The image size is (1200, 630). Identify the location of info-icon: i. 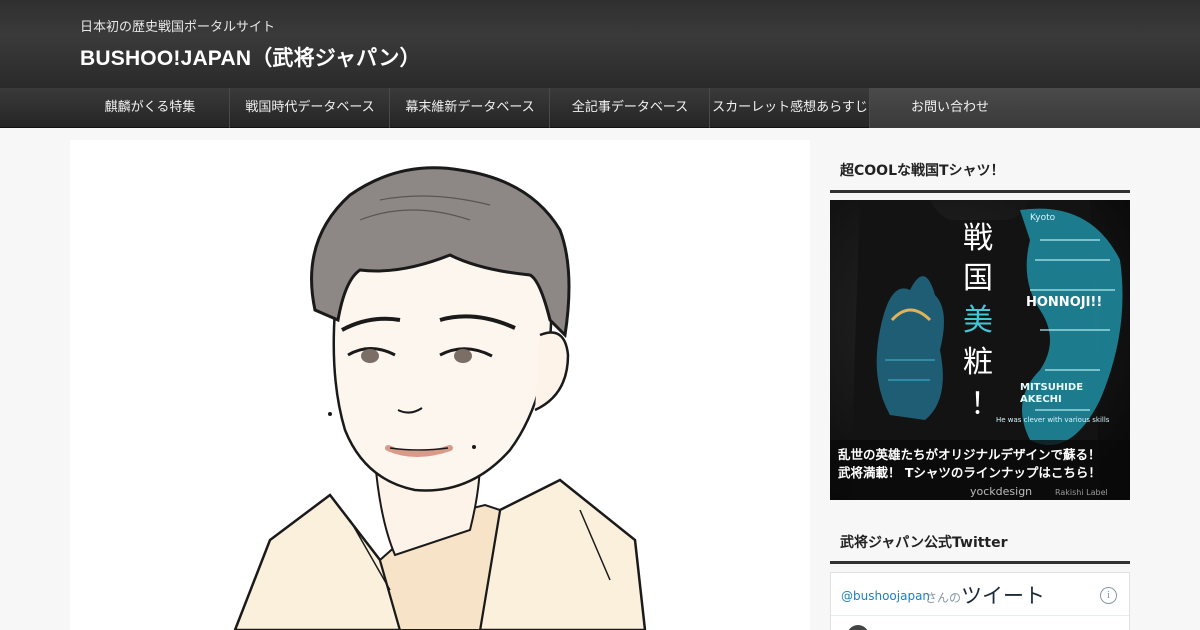
(1108, 595).